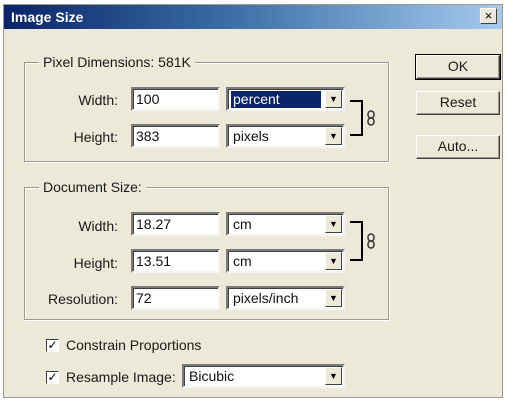  I want to click on ok-button: OK, so click(458, 67).